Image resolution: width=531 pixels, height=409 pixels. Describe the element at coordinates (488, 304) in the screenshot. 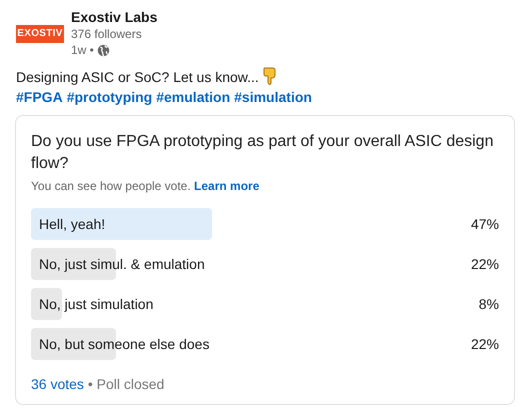

I see `vote-percentage: 8%` at that location.